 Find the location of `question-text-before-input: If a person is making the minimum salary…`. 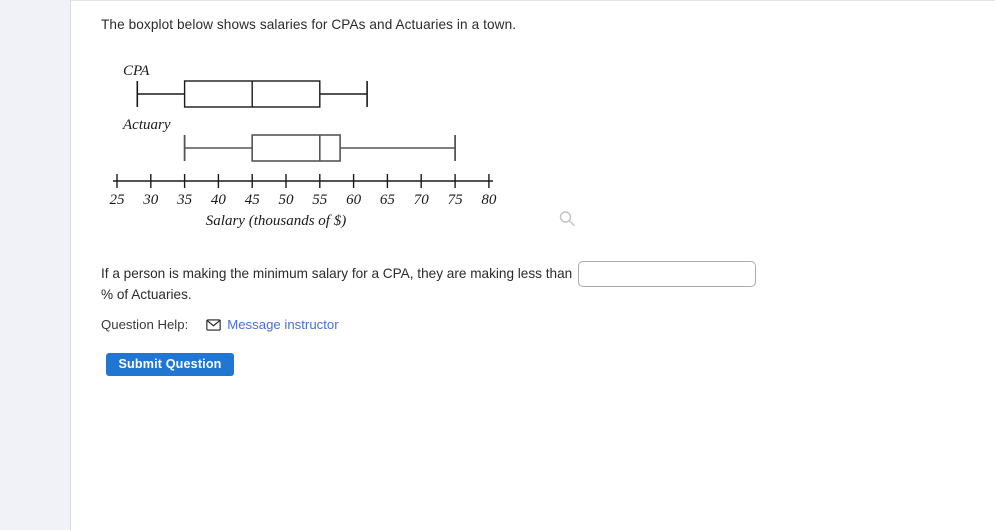

question-text-before-input: If a person is making the minimum salary… is located at coordinates (337, 273).